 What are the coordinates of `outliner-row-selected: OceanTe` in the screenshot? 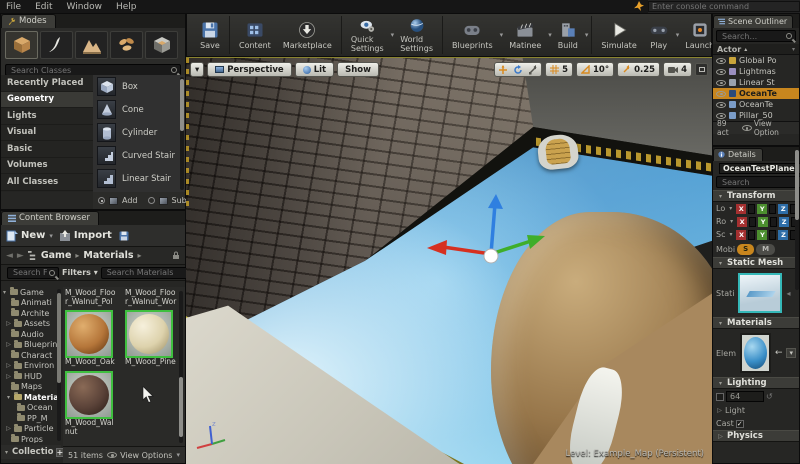 It's located at (756, 93).